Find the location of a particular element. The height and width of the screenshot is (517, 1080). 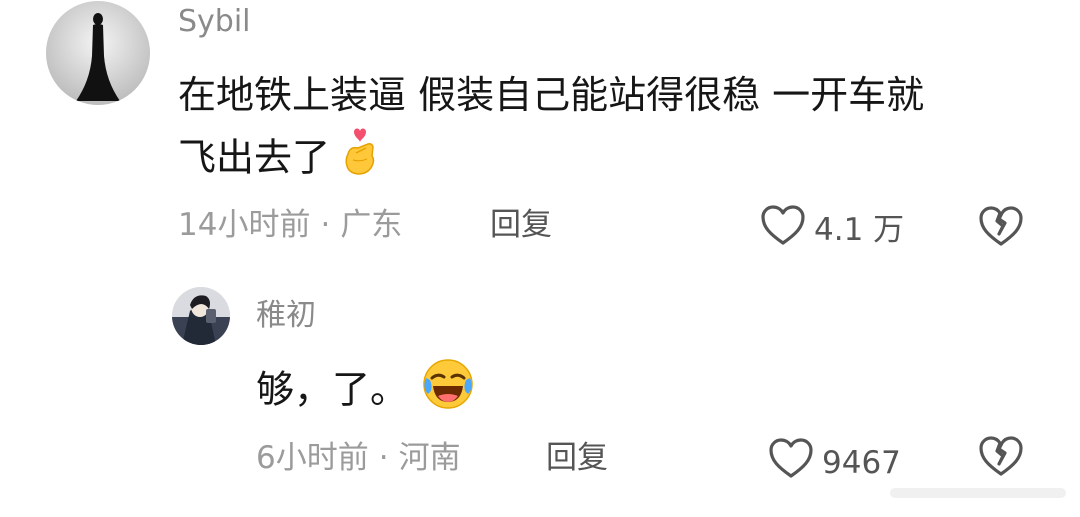

like-count: 9467 is located at coordinates (861, 462).